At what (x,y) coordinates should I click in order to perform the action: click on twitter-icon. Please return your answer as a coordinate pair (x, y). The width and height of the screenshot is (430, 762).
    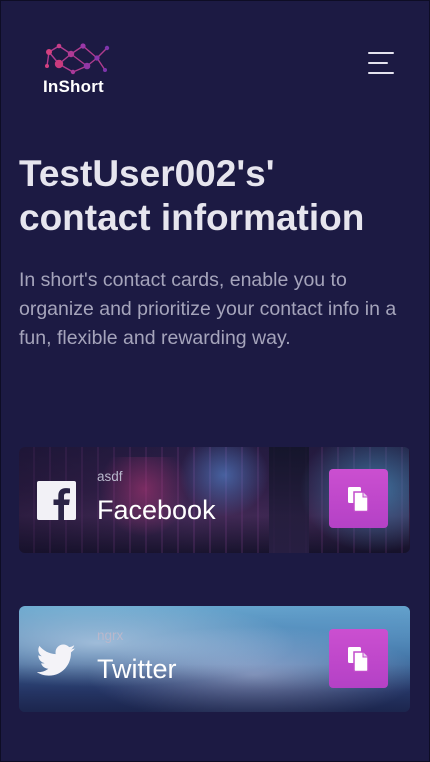
    Looking at the image, I should click on (56, 659).